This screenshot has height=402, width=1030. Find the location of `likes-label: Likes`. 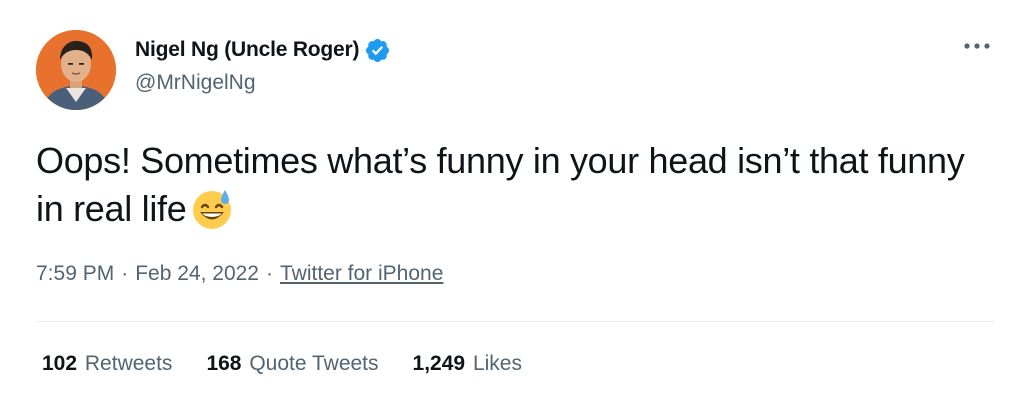

likes-label: Likes is located at coordinates (497, 363).